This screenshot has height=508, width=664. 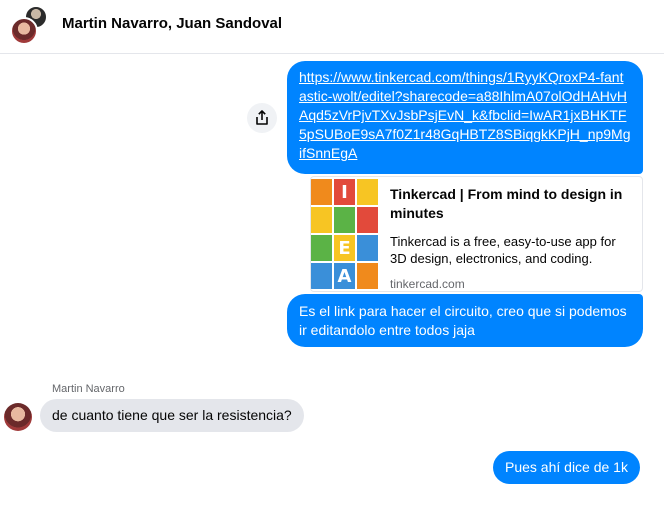 I want to click on incoming-message: de cuanto tiene que ser la resistencia?, so click(x=172, y=415).